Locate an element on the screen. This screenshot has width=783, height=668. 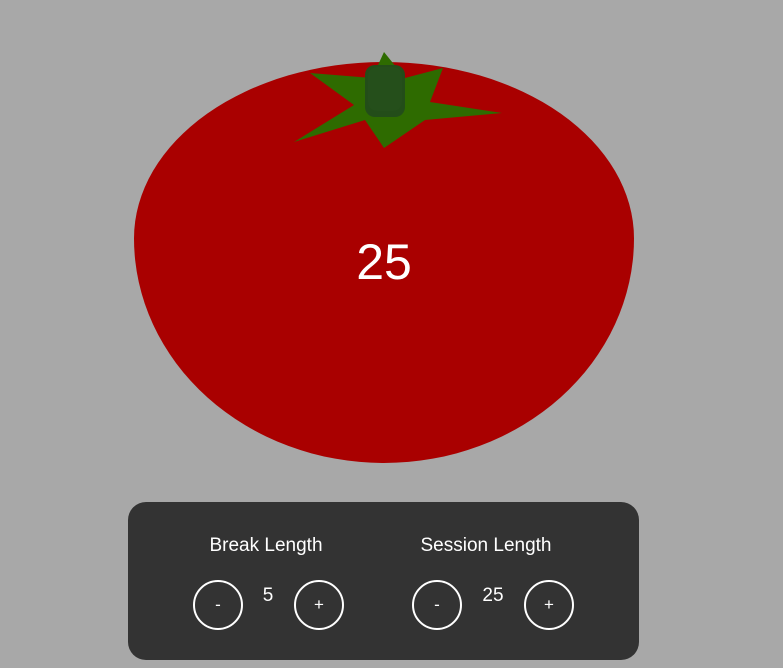
break-length-label: Break Length is located at coordinates (266, 545).